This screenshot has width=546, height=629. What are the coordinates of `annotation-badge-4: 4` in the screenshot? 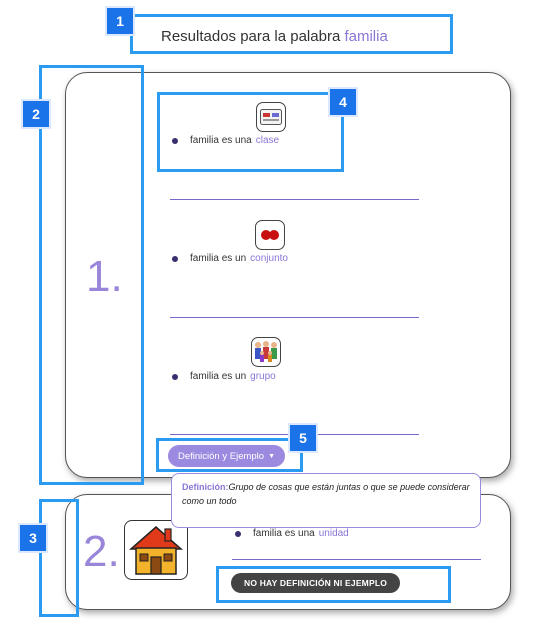 It's located at (343, 102).